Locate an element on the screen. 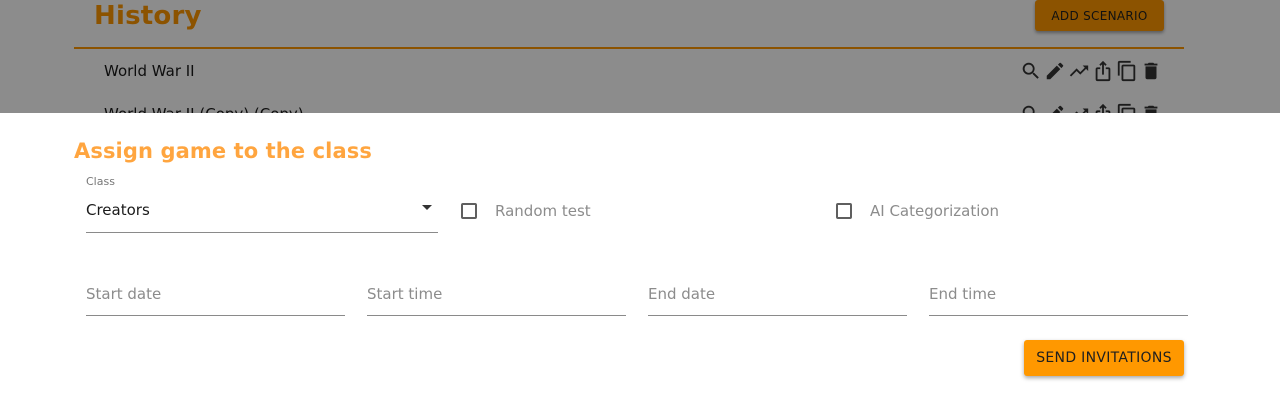  end-date-placeholder: End date is located at coordinates (682, 294).